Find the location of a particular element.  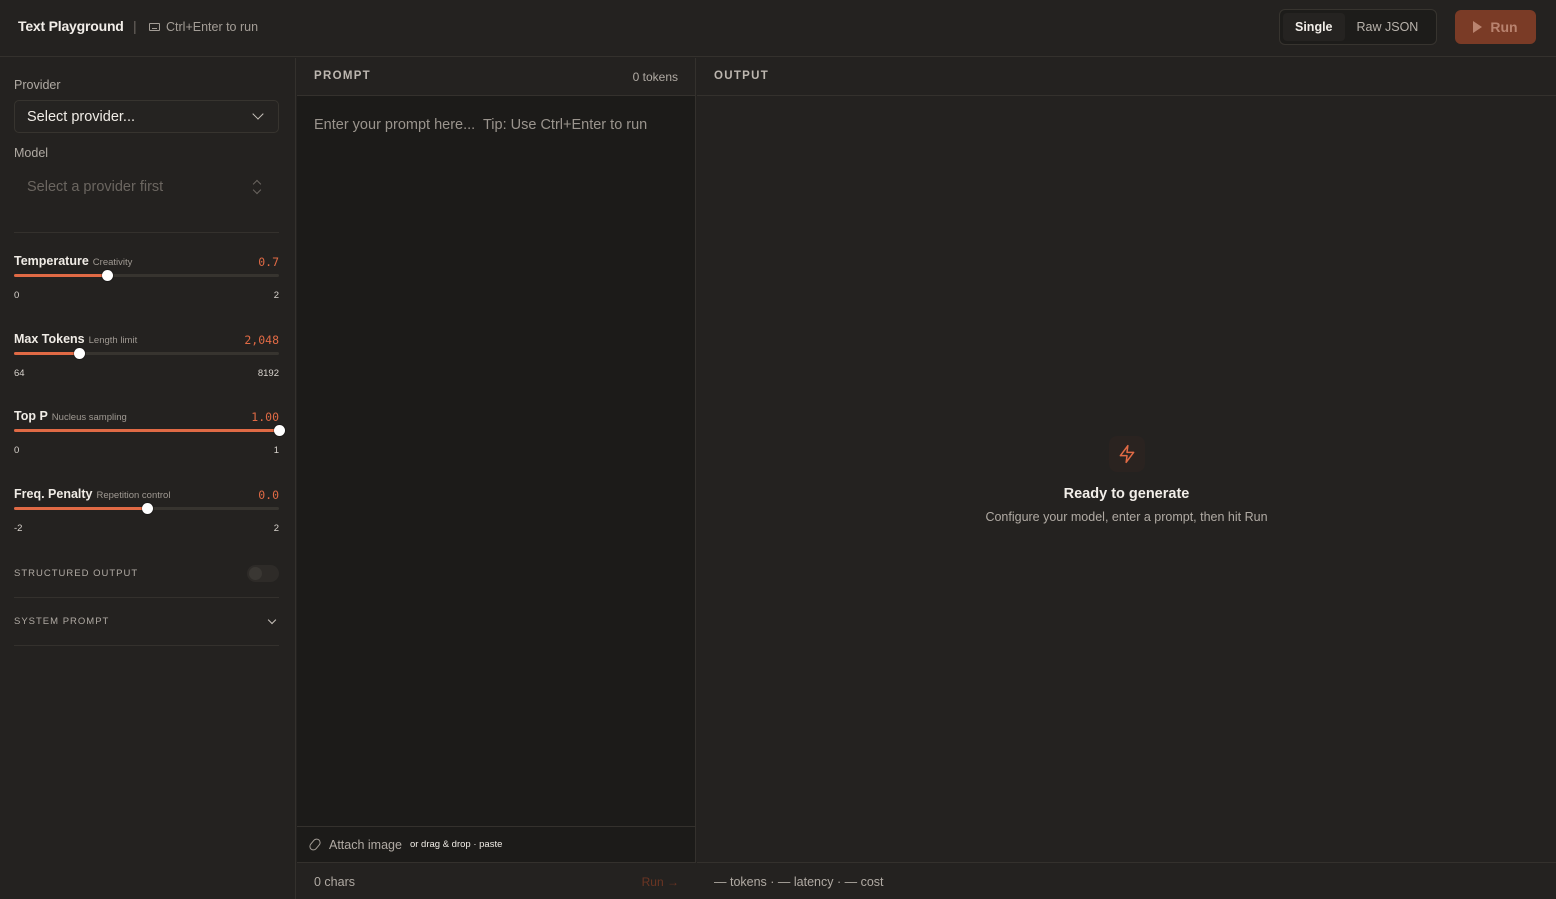

output-footer: — tokens · — latency · — cost is located at coordinates (1126, 880).